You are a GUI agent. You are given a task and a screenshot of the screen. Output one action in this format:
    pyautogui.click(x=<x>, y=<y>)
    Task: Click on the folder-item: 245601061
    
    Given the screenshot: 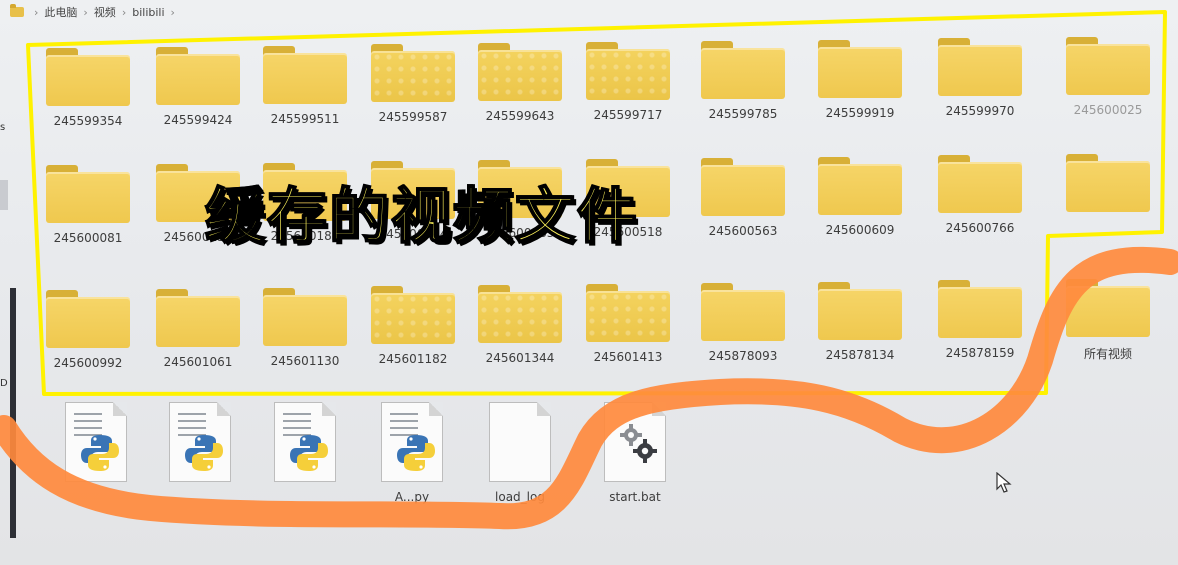 What is the action you would take?
    pyautogui.click(x=198, y=328)
    